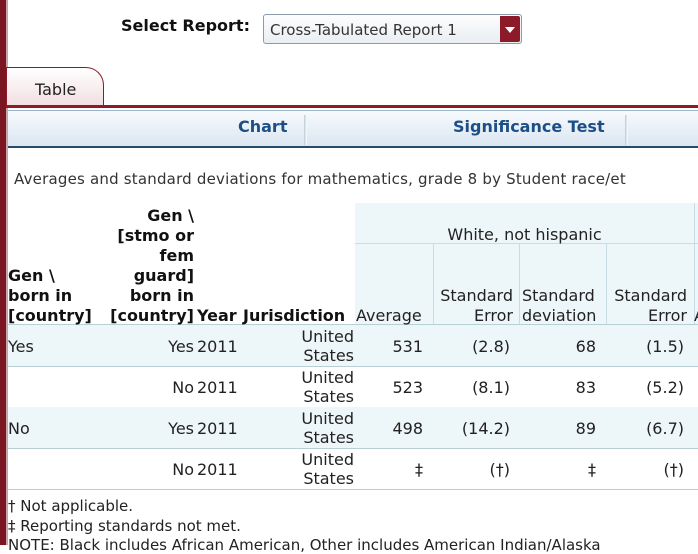 The width and height of the screenshot is (698, 554). I want to click on header-cut-off: A, so click(696, 316).